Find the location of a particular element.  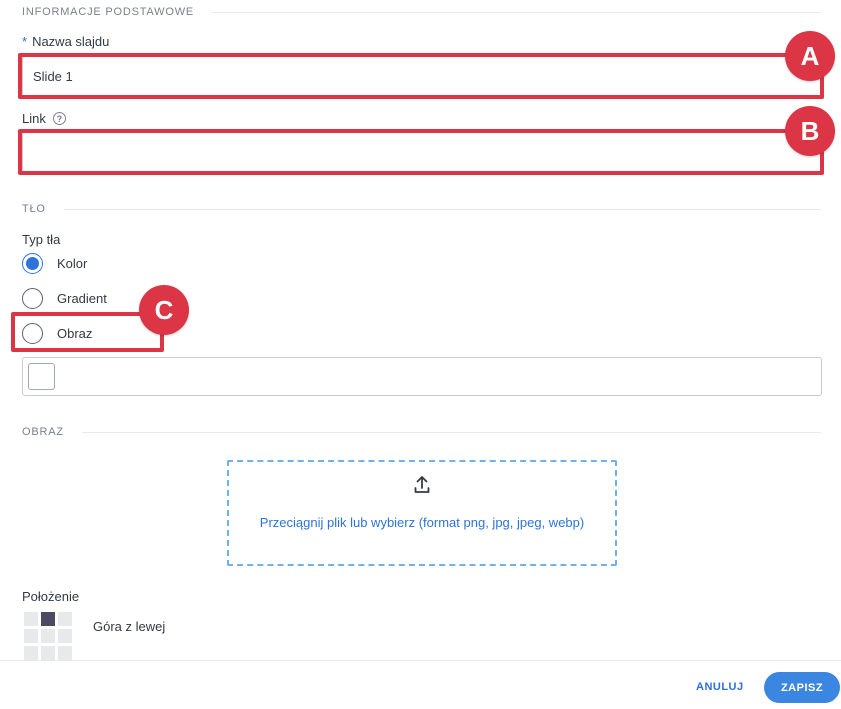

radio-option-kolor: Kolor is located at coordinates (54, 263).